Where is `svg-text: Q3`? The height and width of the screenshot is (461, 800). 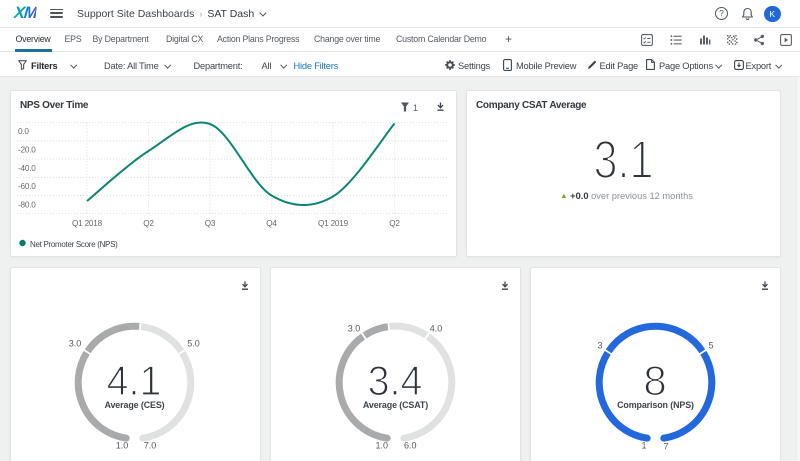 svg-text: Q3 is located at coordinates (210, 223).